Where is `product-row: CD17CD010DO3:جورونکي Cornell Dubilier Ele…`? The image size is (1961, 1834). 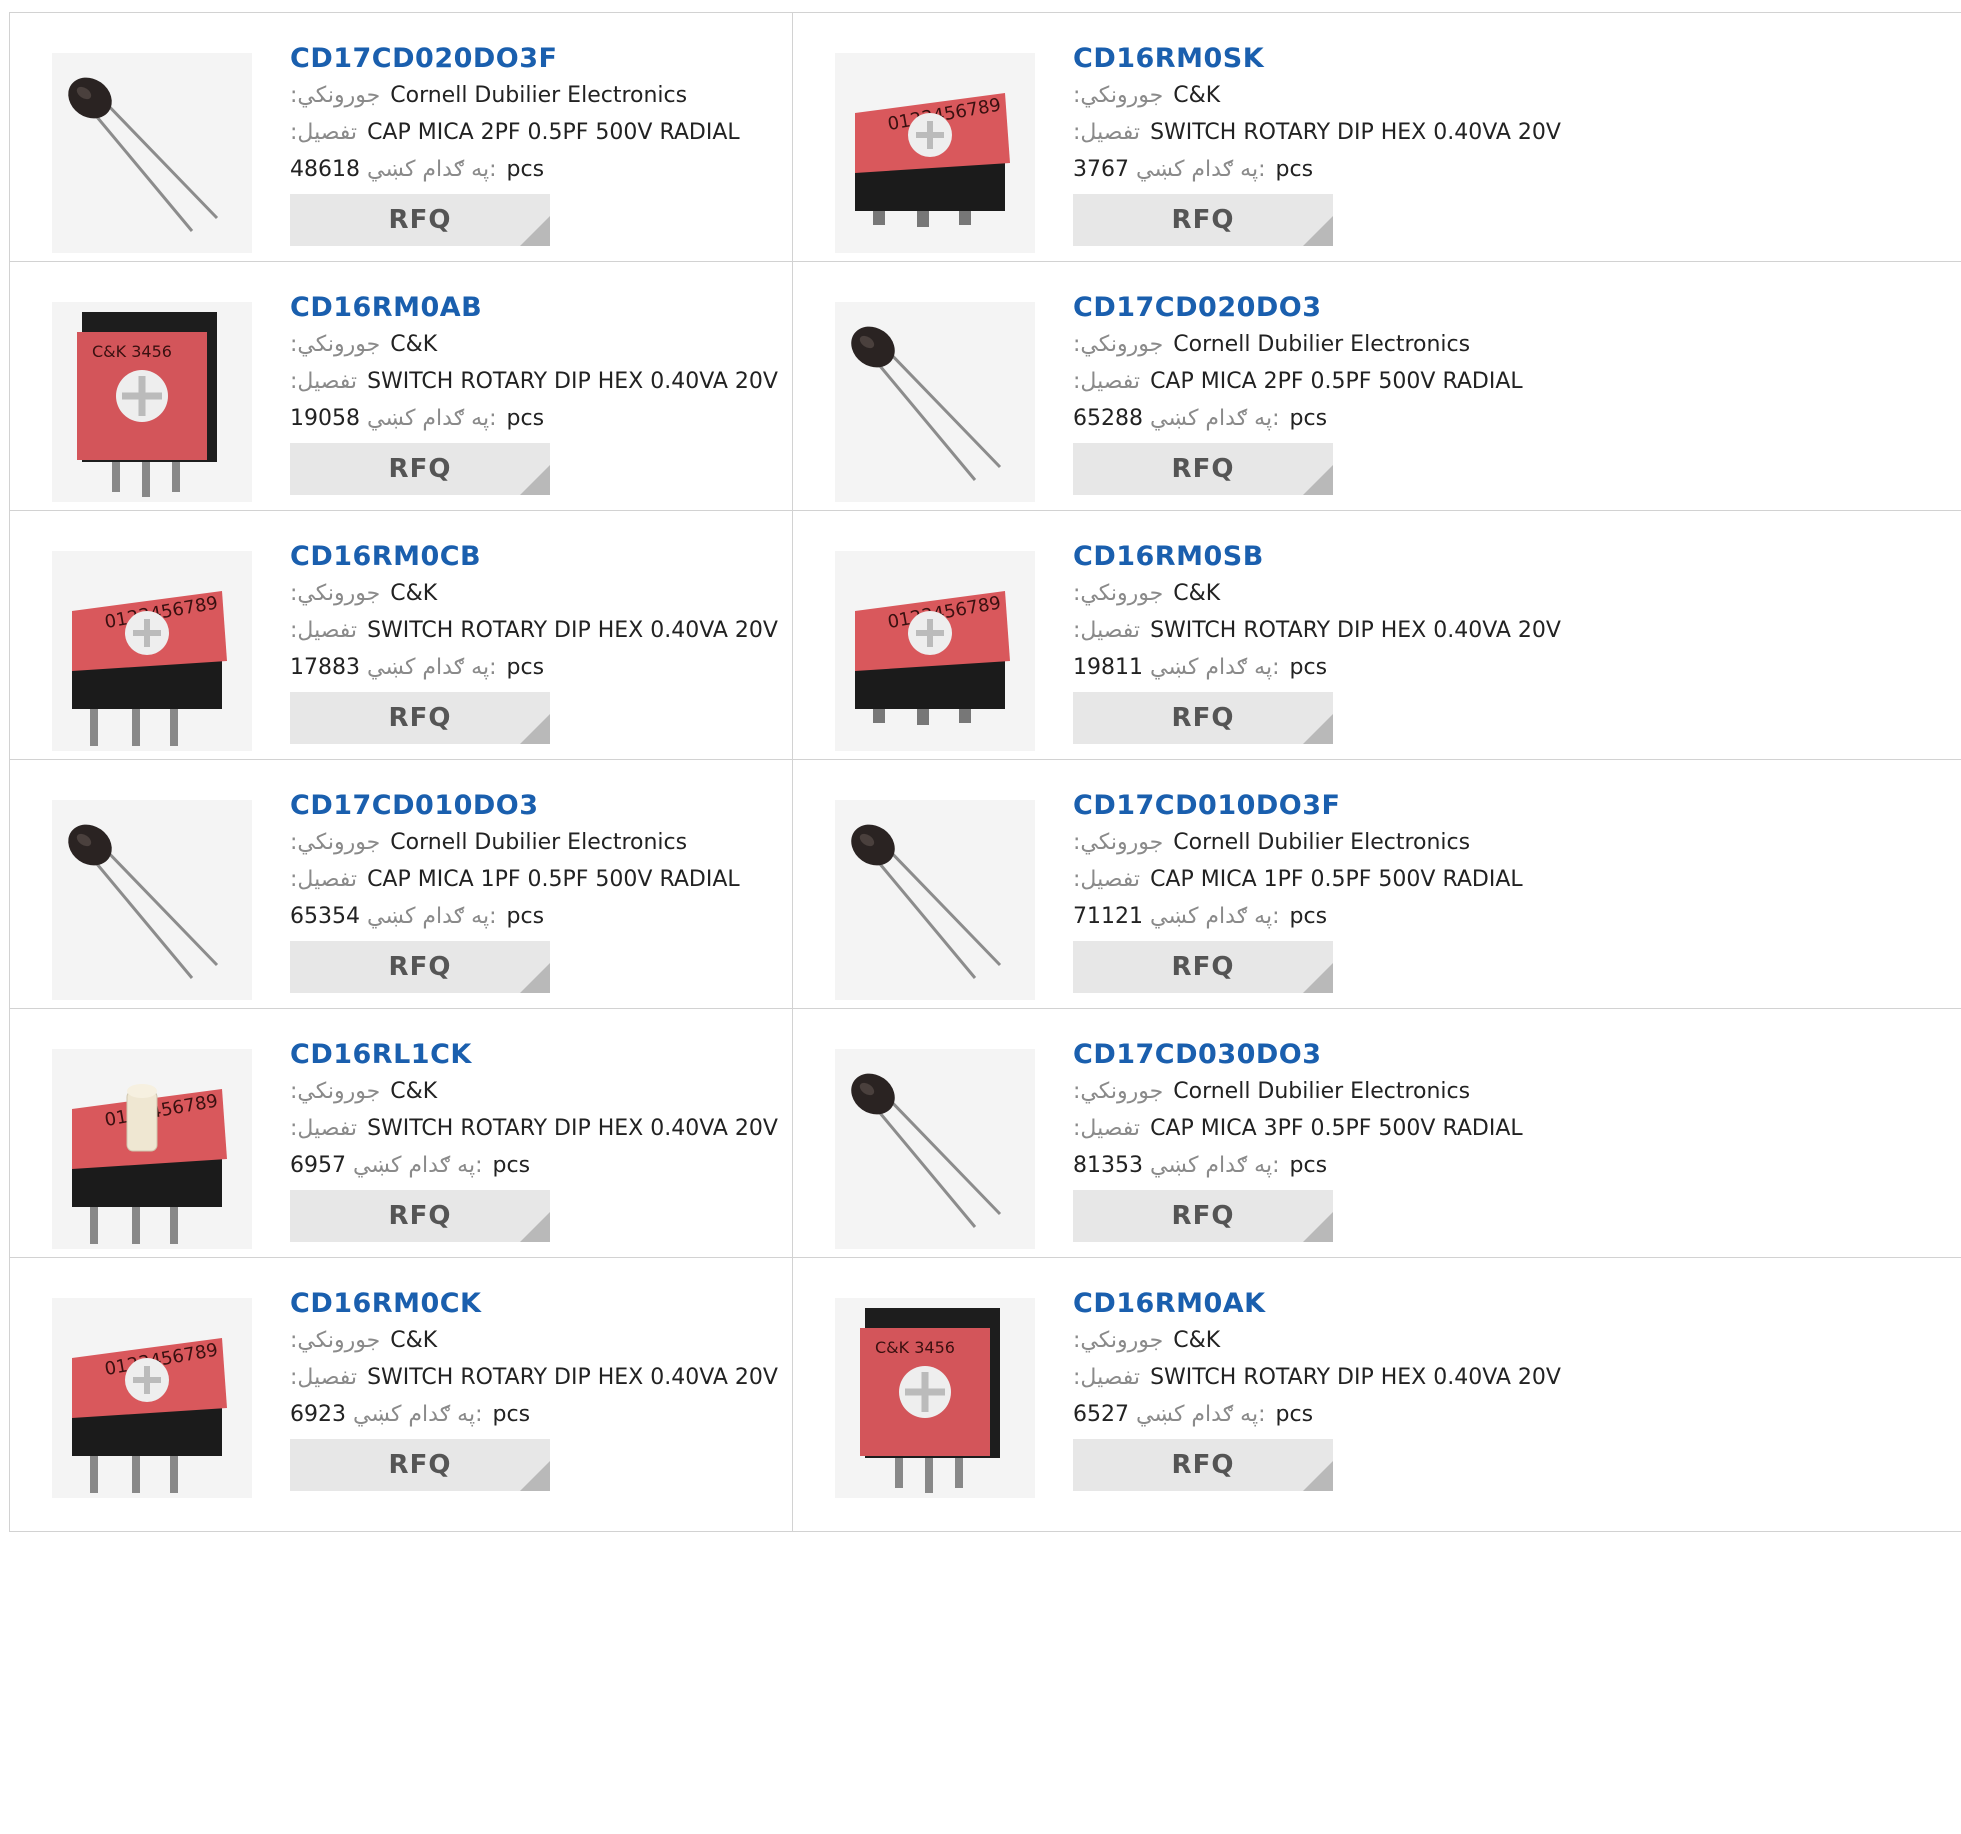 product-row: CD17CD010DO3:جورونکي Cornell Dubilier Ele… is located at coordinates (985, 896).